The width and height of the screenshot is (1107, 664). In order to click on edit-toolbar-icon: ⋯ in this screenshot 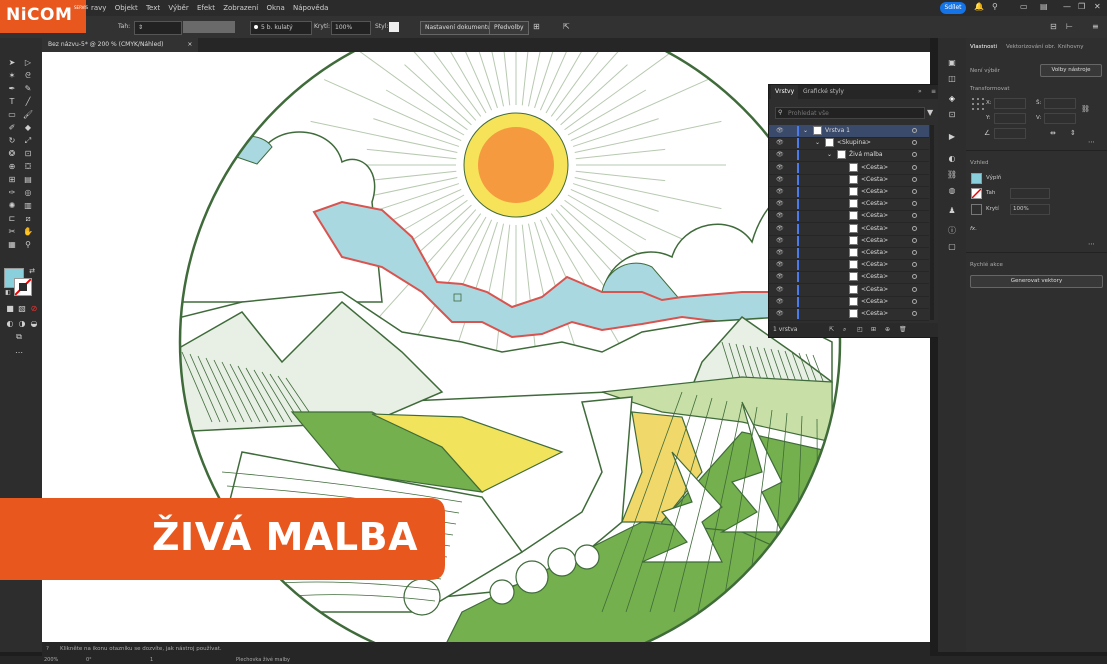, I will do `click(19, 353)`.